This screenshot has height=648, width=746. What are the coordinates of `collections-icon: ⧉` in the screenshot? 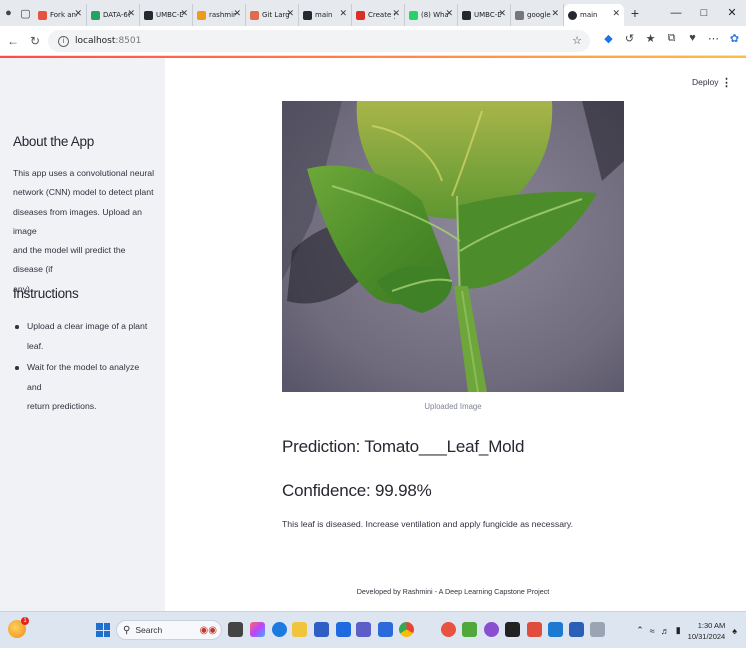 It's located at (671, 38).